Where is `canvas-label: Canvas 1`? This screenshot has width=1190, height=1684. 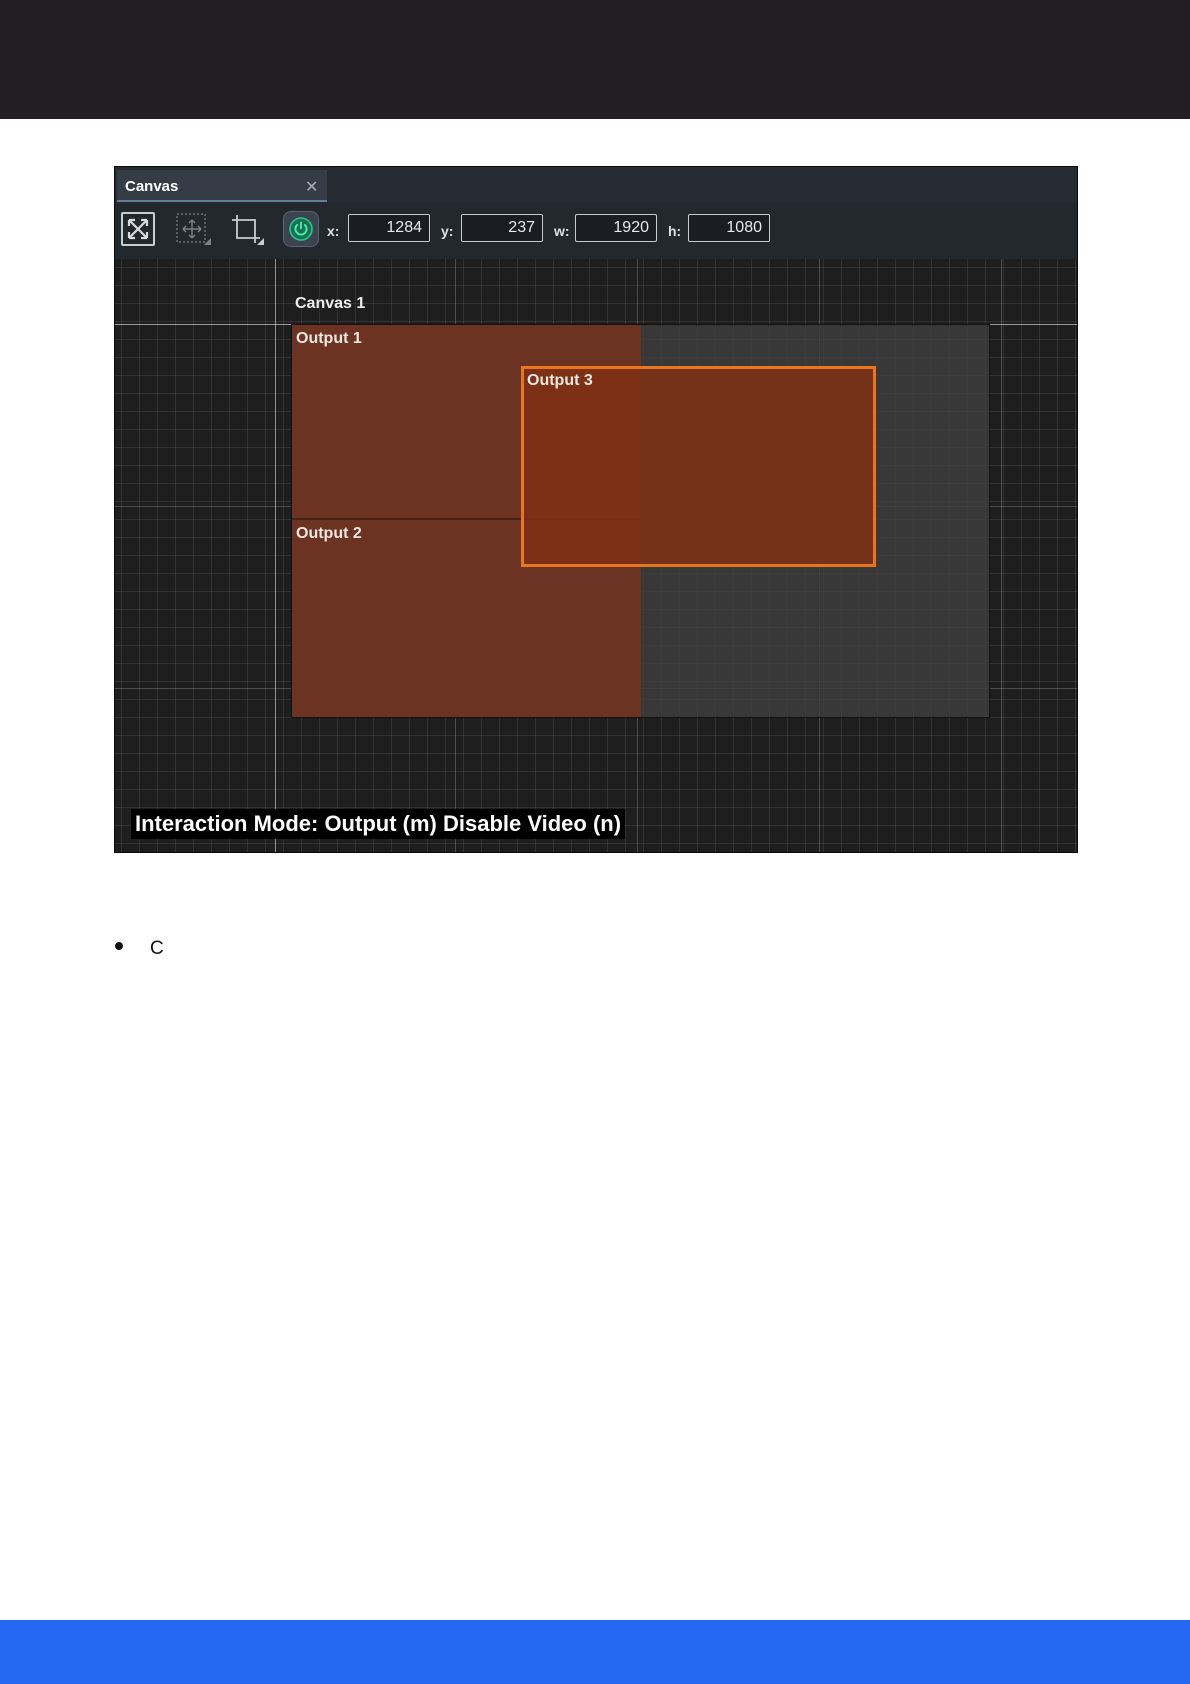
canvas-label: Canvas 1 is located at coordinates (330, 303).